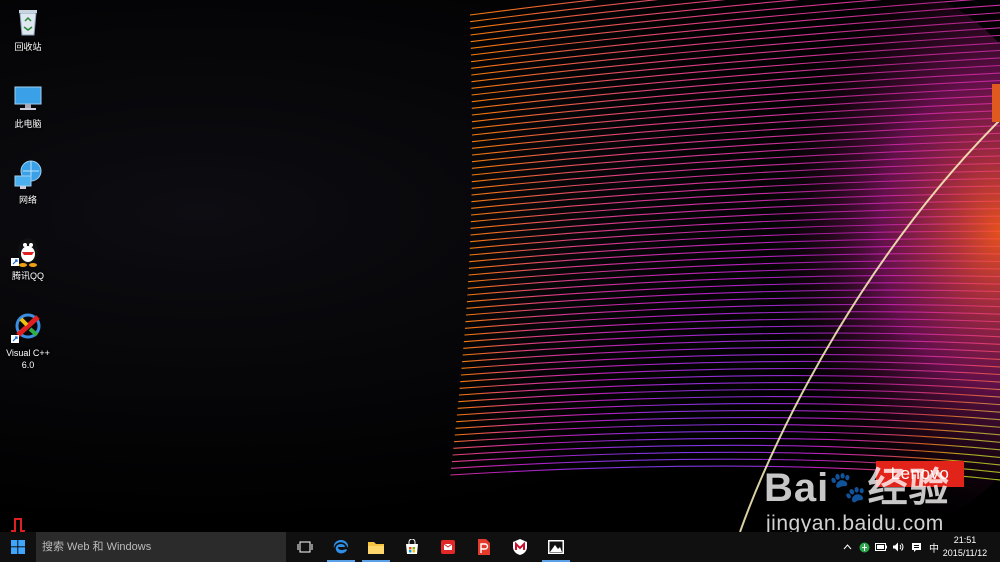  I want to click on baidu-watermark: Bai🐾经验, so click(857, 484).